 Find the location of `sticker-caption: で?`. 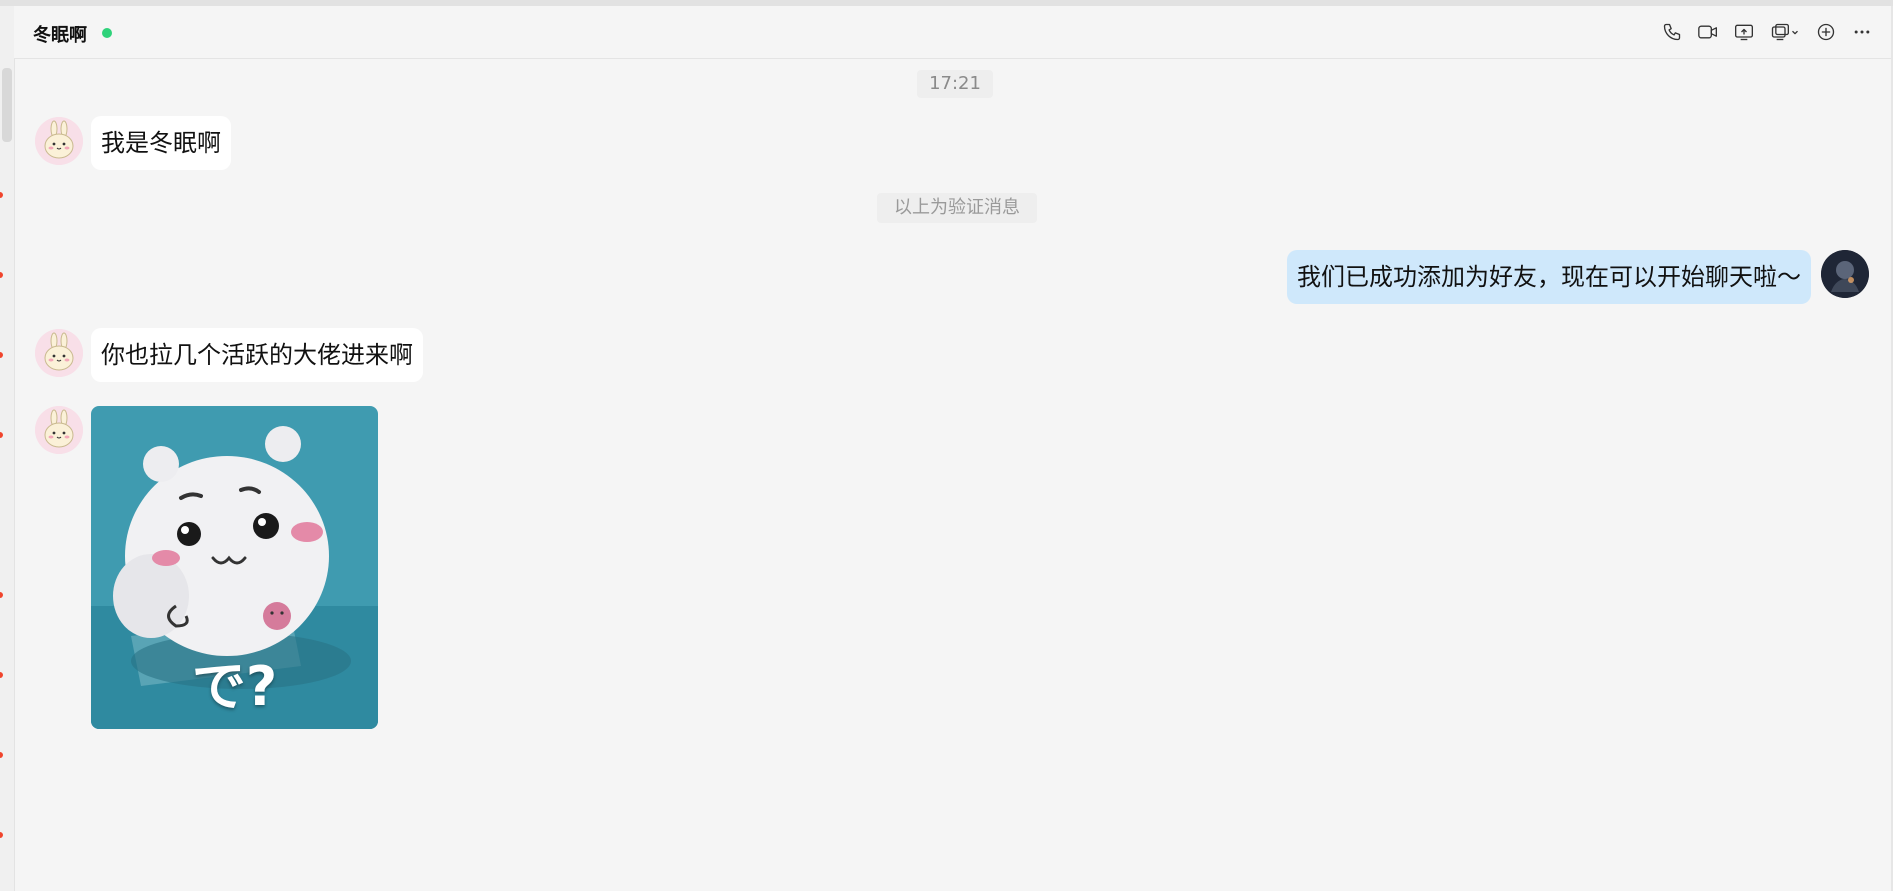

sticker-caption: で? is located at coordinates (234, 686).